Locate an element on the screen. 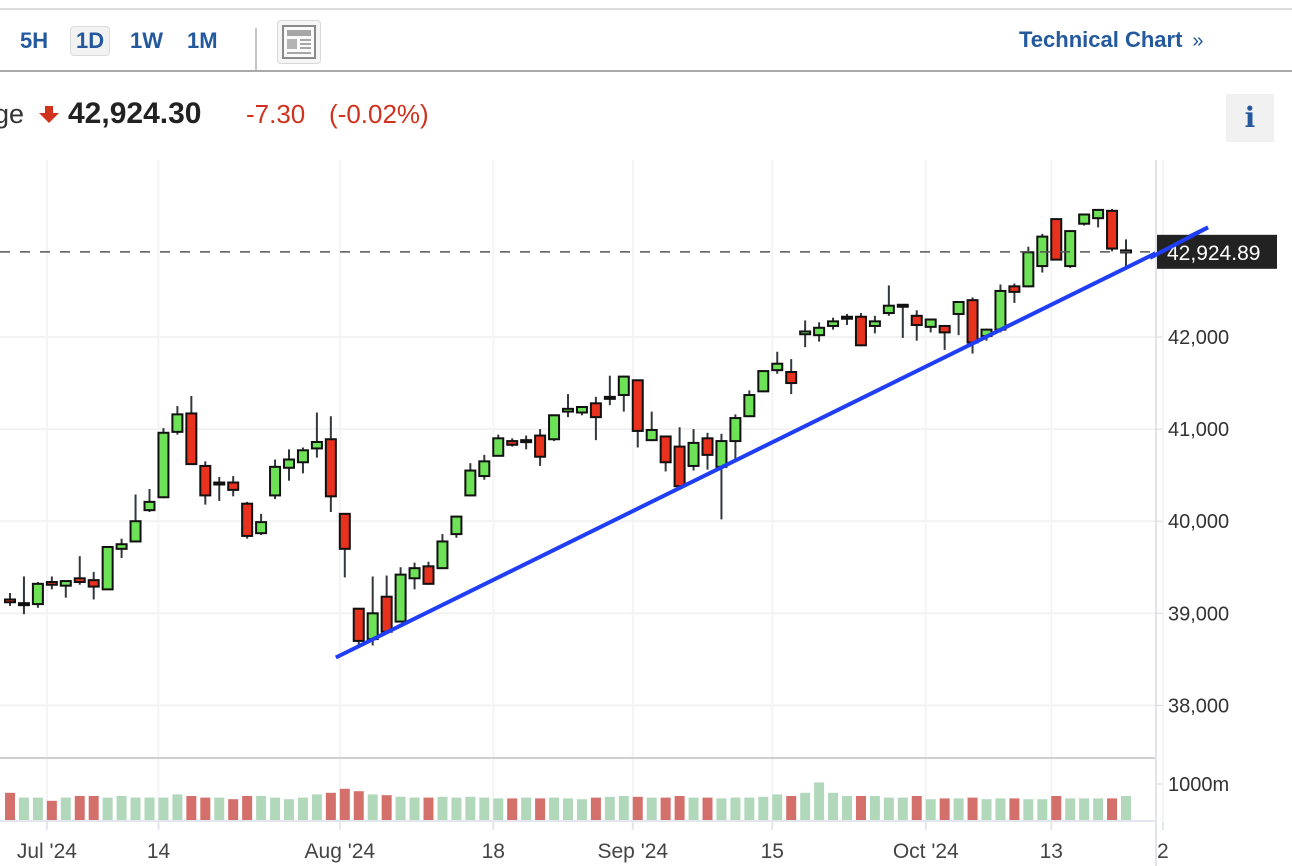 The image size is (1292, 866). toolbar-divider is located at coordinates (256, 49).